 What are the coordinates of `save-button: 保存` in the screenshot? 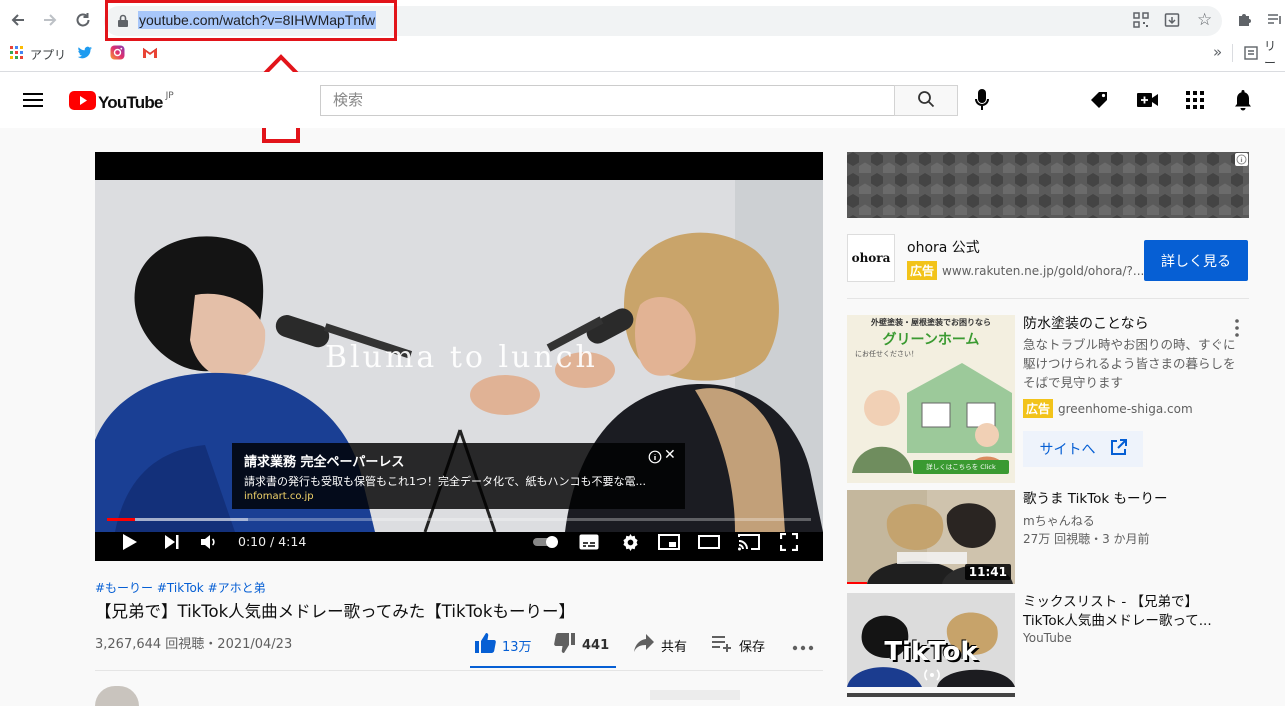 It's located at (738, 645).